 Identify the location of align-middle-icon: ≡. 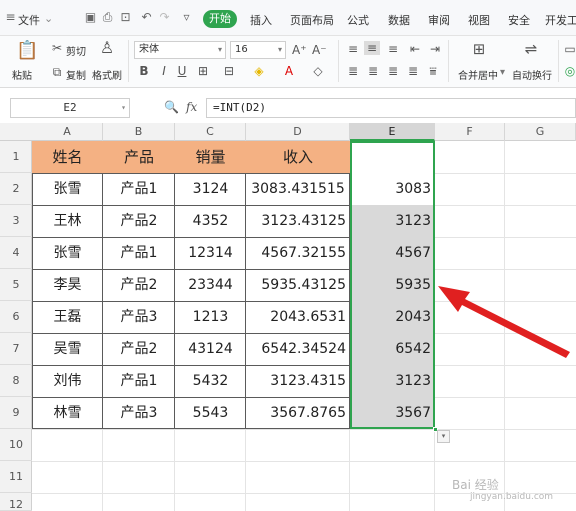
(372, 48).